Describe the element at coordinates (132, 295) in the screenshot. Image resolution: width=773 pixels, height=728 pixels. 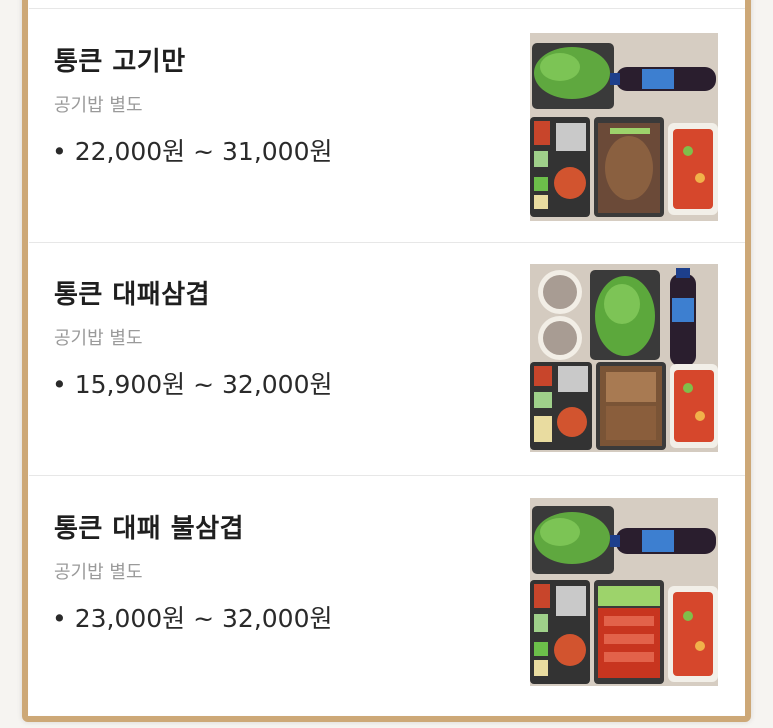
I see `menu-item-name: 통큰 대패삼겹` at that location.